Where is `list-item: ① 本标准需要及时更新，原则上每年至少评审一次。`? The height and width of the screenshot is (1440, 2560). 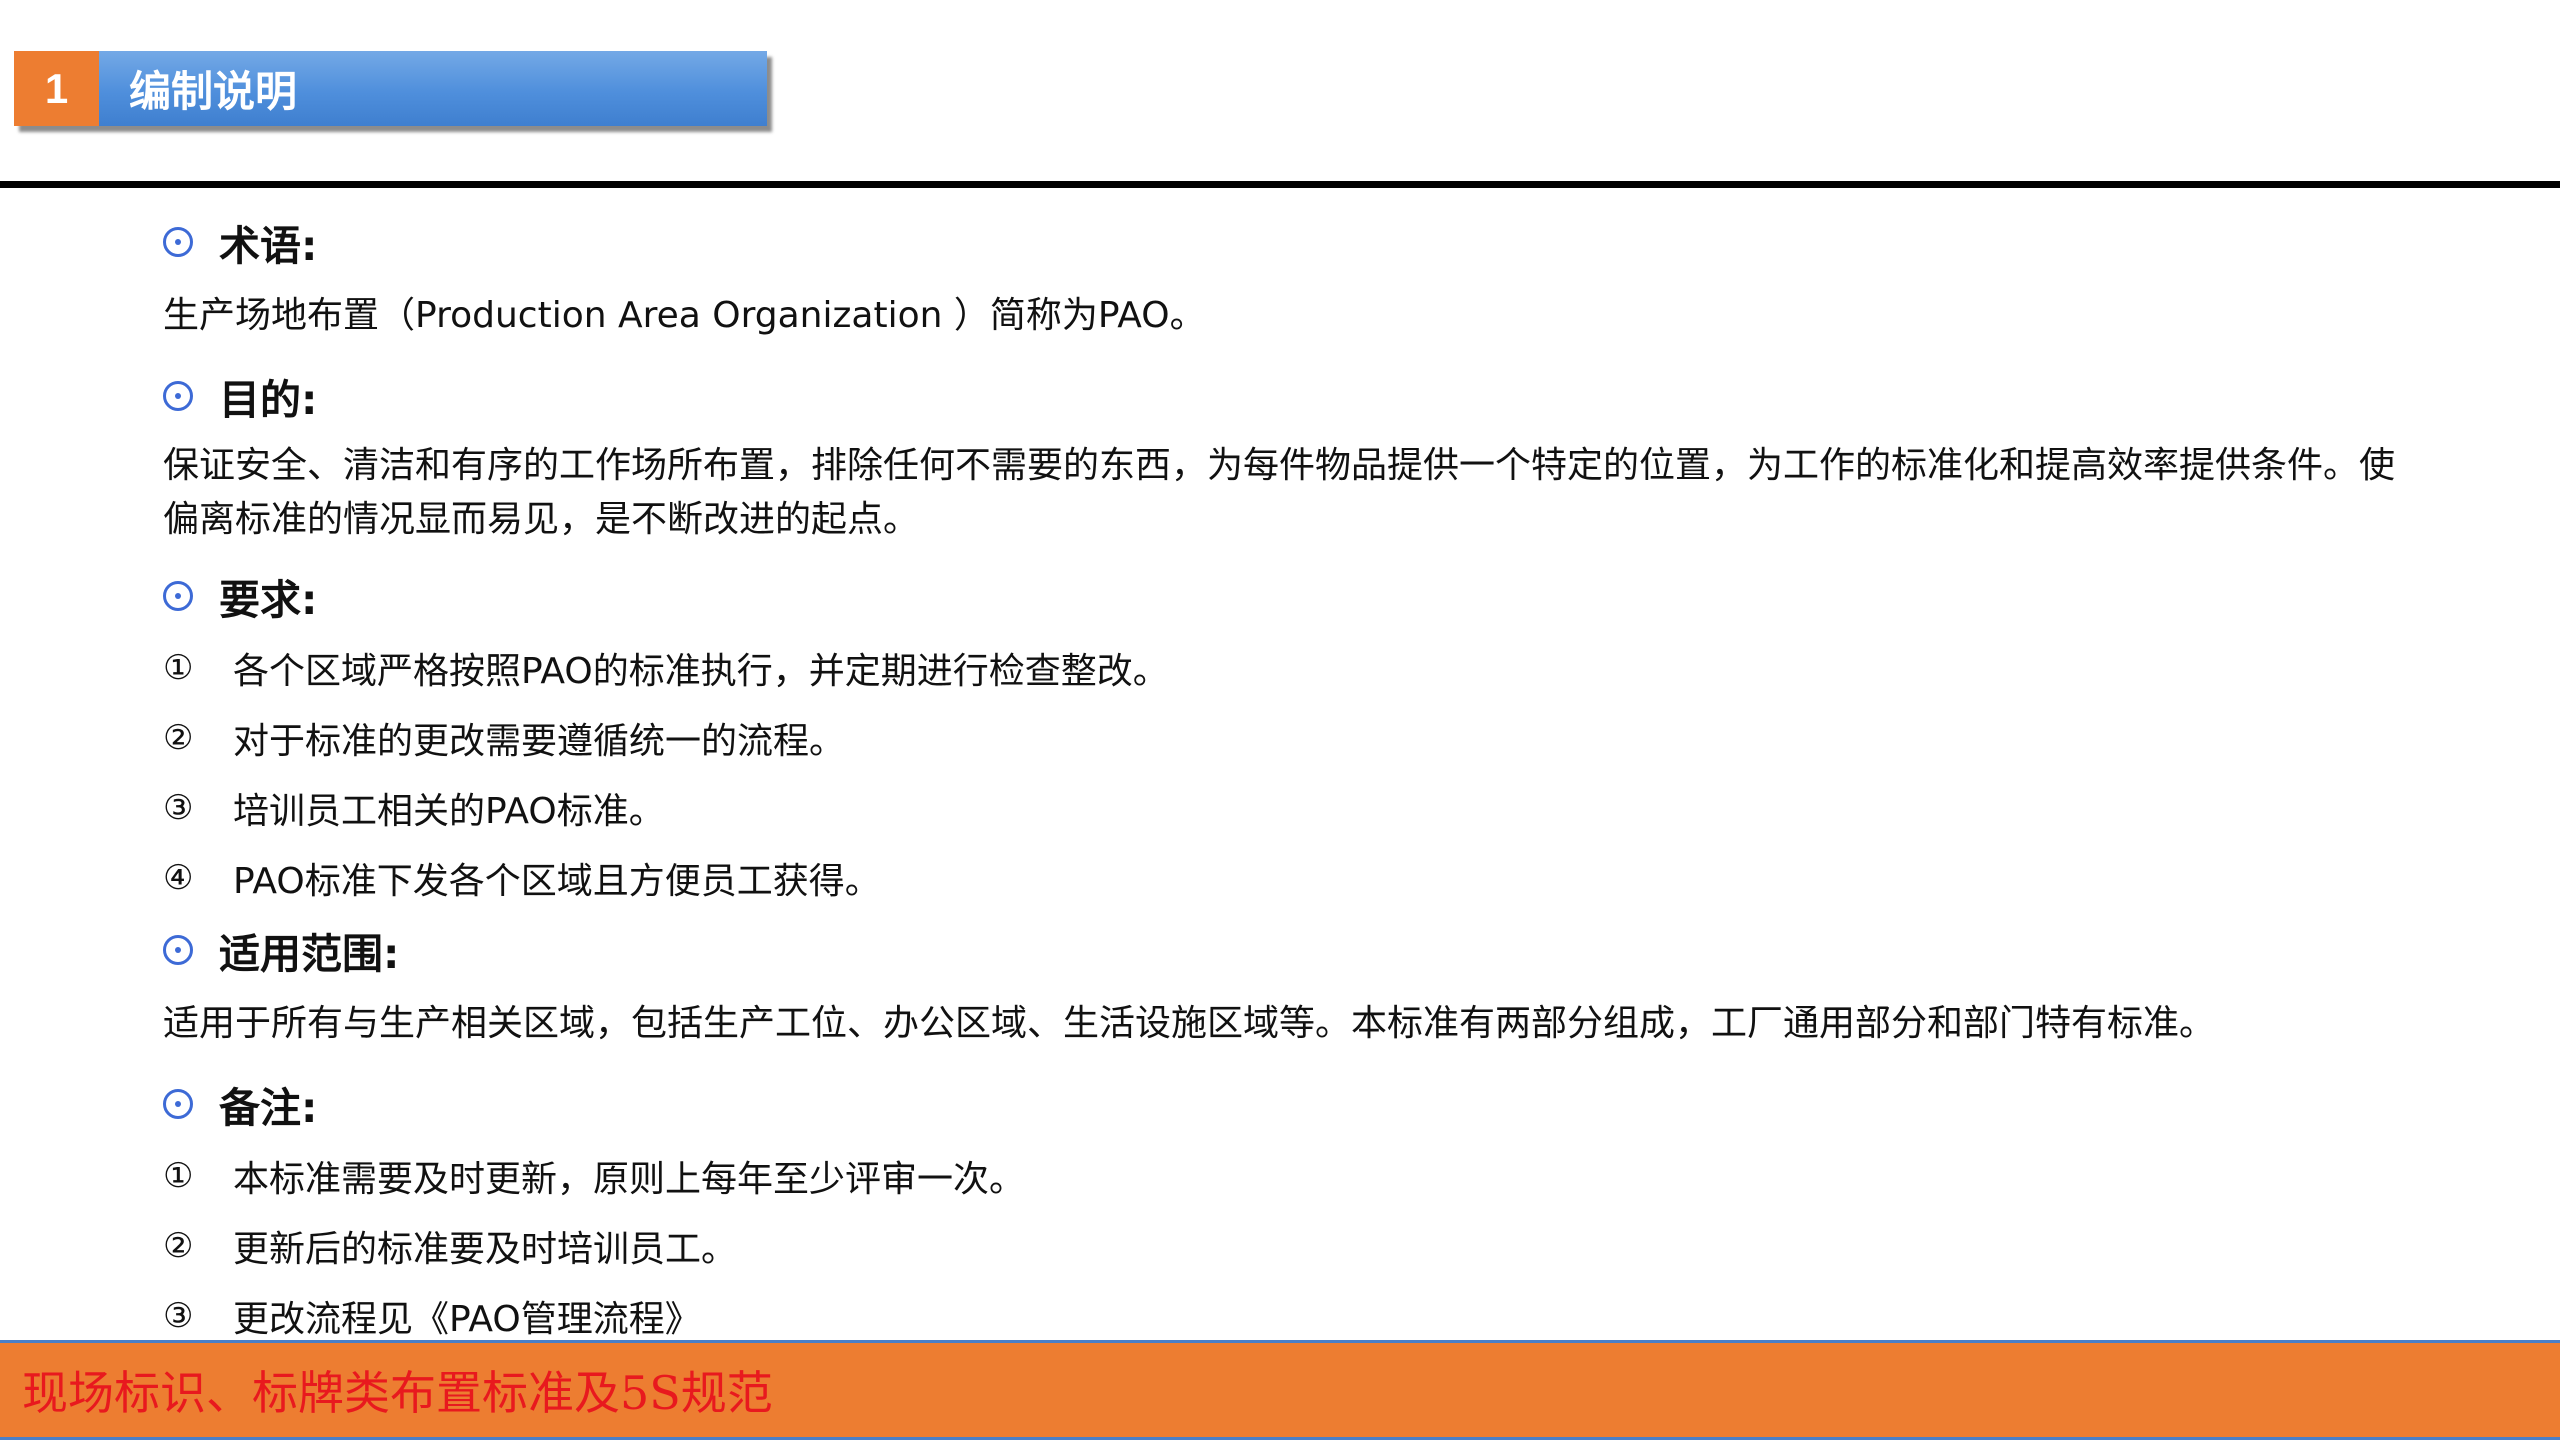
list-item: ① 本标准需要及时更新，原则上每年至少评审一次。 is located at coordinates (1283, 1176).